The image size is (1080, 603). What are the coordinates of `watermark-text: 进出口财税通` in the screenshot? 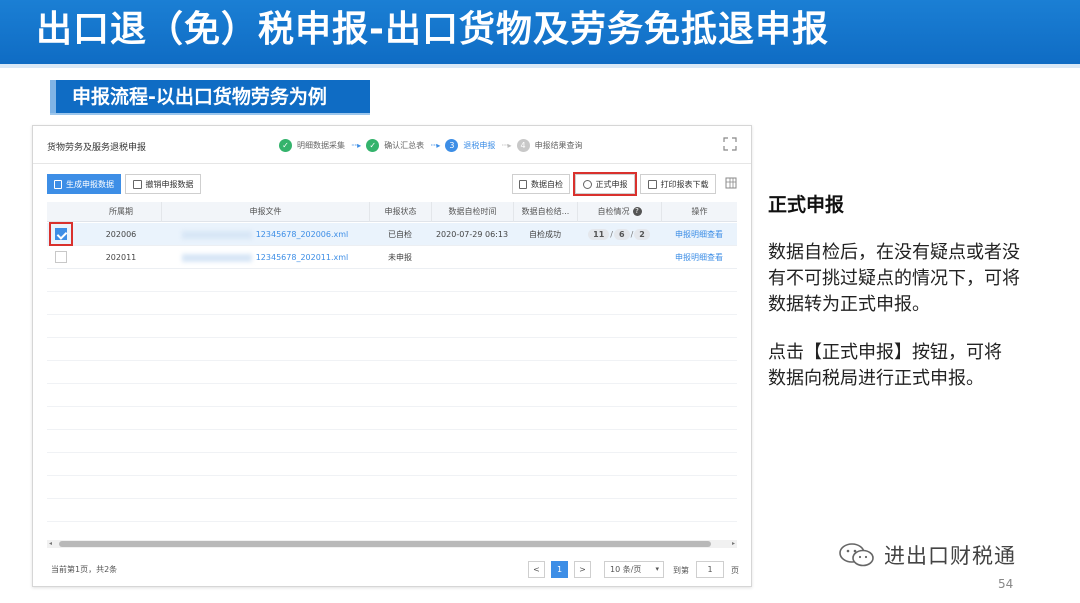 It's located at (950, 556).